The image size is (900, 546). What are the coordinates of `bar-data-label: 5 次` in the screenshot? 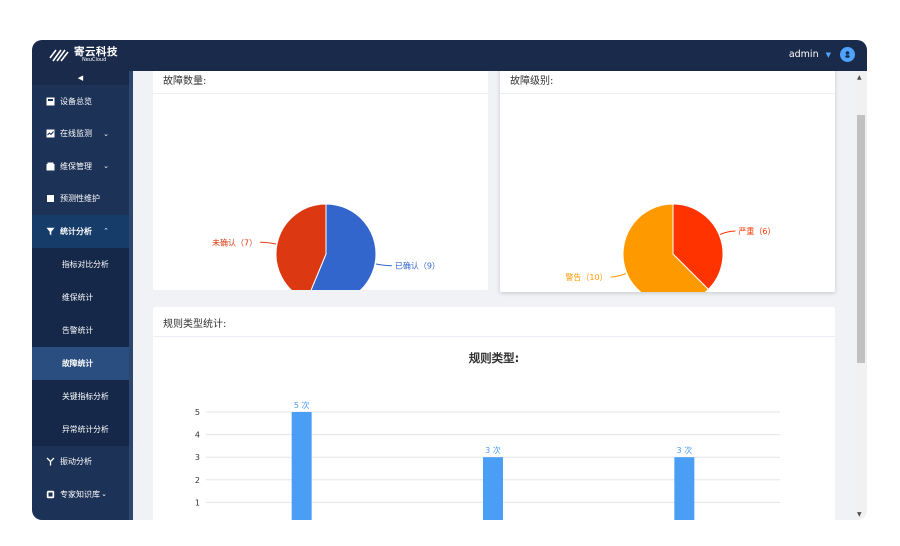 It's located at (302, 405).